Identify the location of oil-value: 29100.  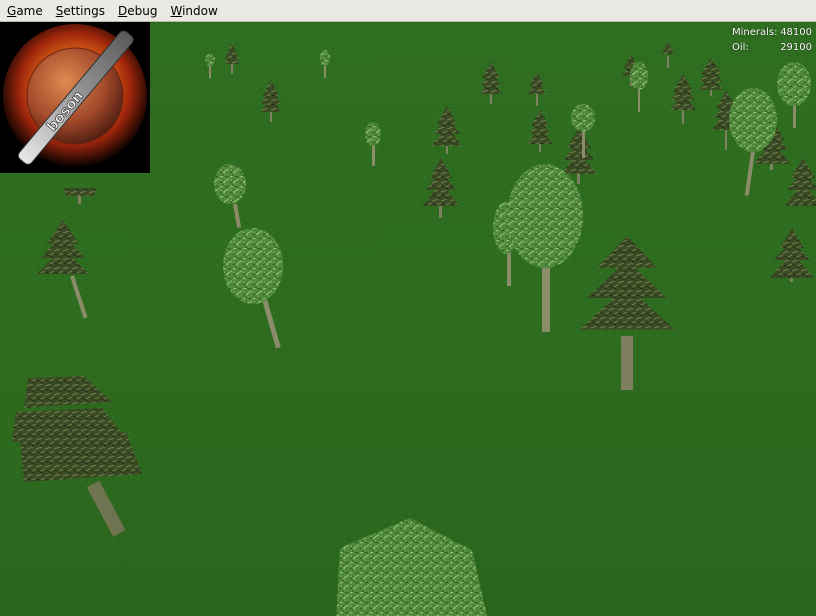
(796, 47).